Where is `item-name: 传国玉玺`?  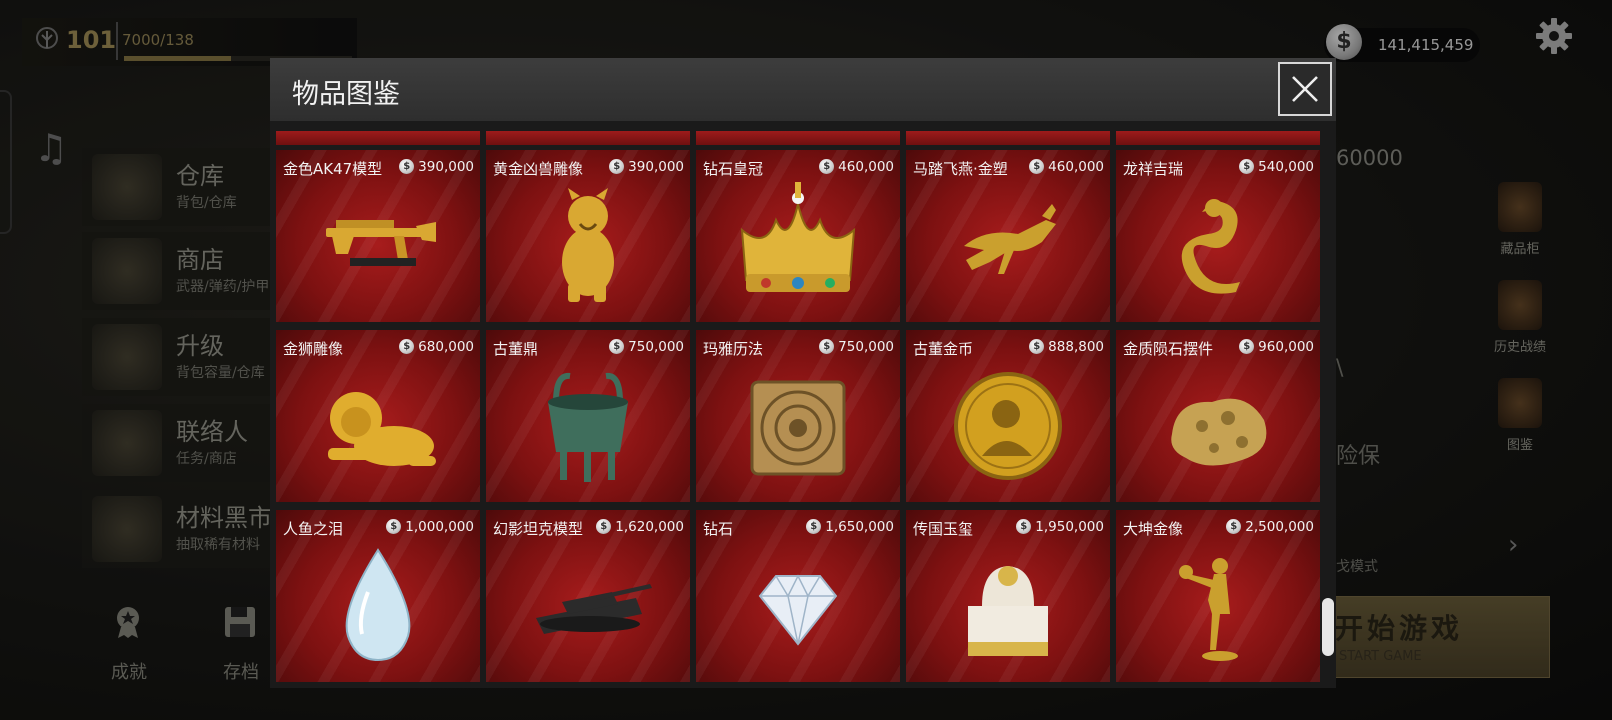 item-name: 传国玉玺 is located at coordinates (943, 529).